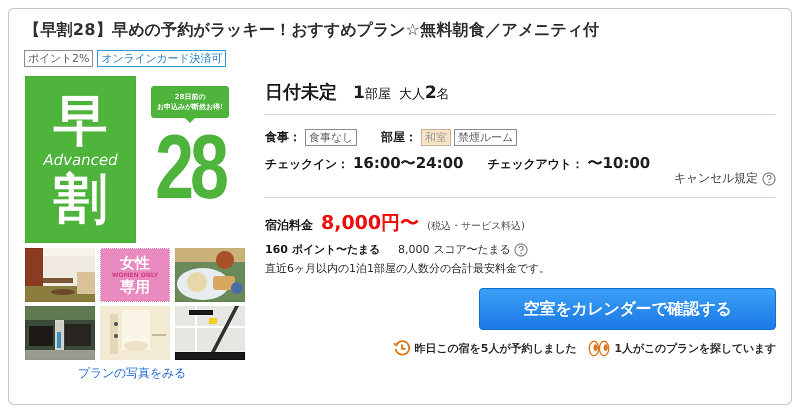  I want to click on tag: 食事なし, so click(331, 137).